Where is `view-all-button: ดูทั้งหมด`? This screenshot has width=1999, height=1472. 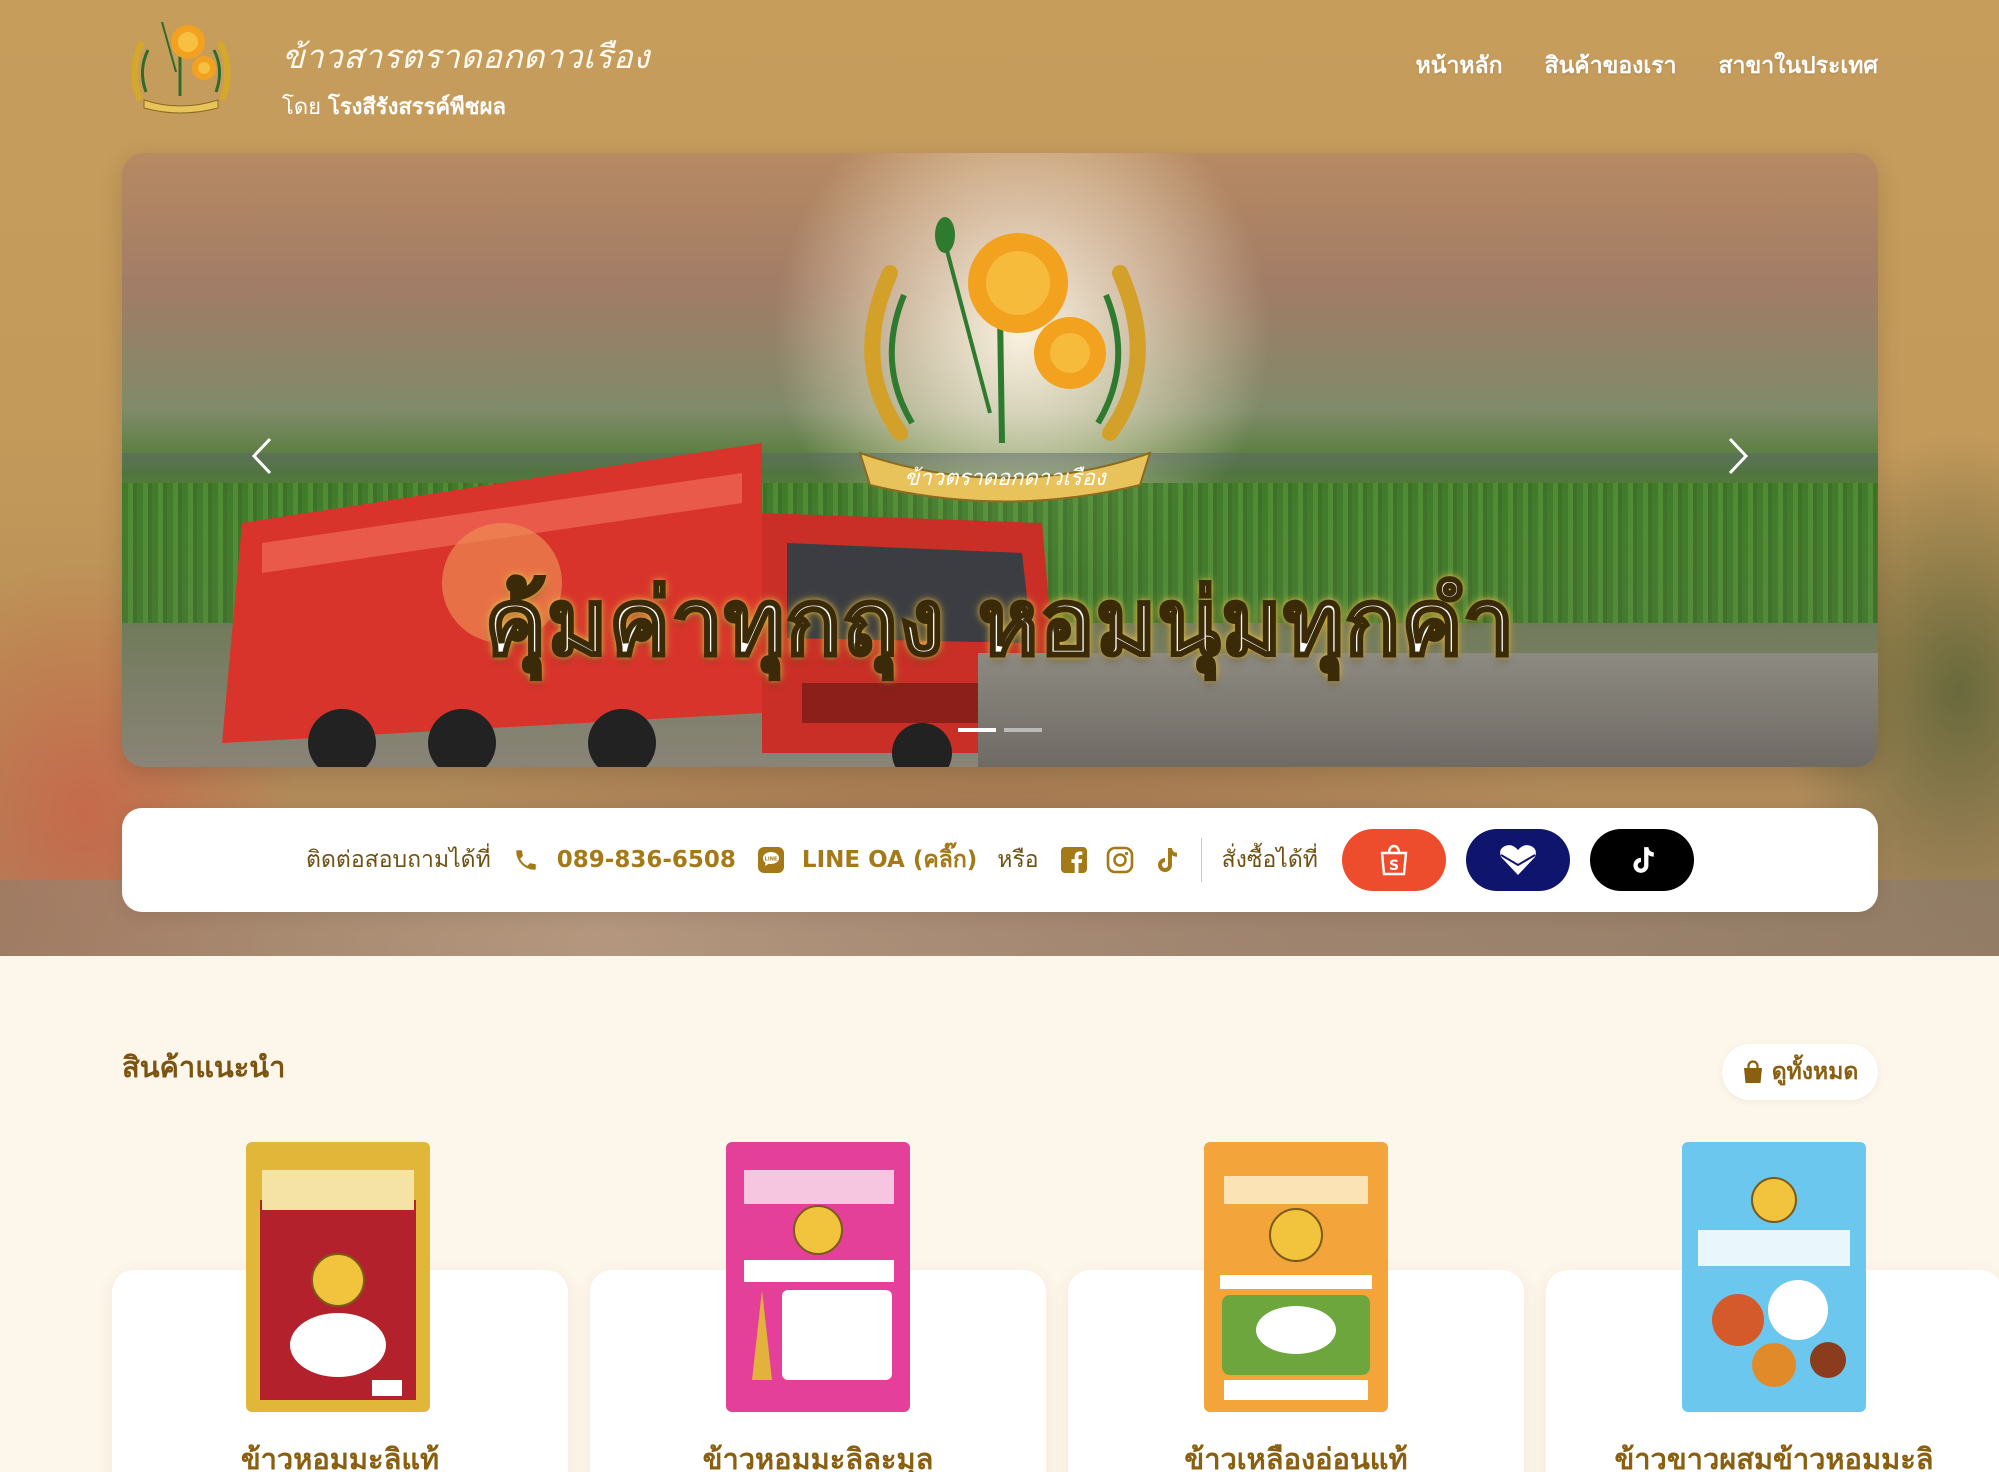 view-all-button: ดูทั้งหมด is located at coordinates (1800, 1072).